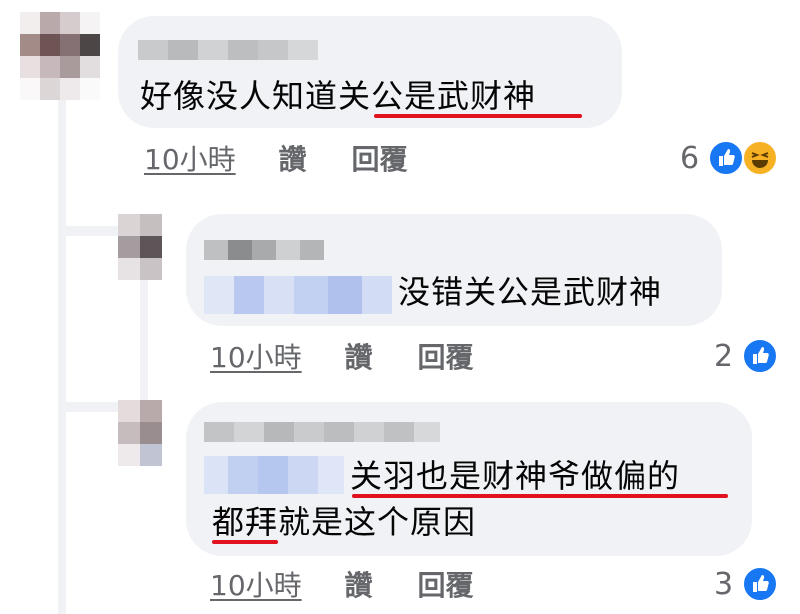 Image resolution: width=800 pixels, height=614 pixels. What do you see at coordinates (530, 292) in the screenshot?
I see `comment-text: 没错关公是武财神` at bounding box center [530, 292].